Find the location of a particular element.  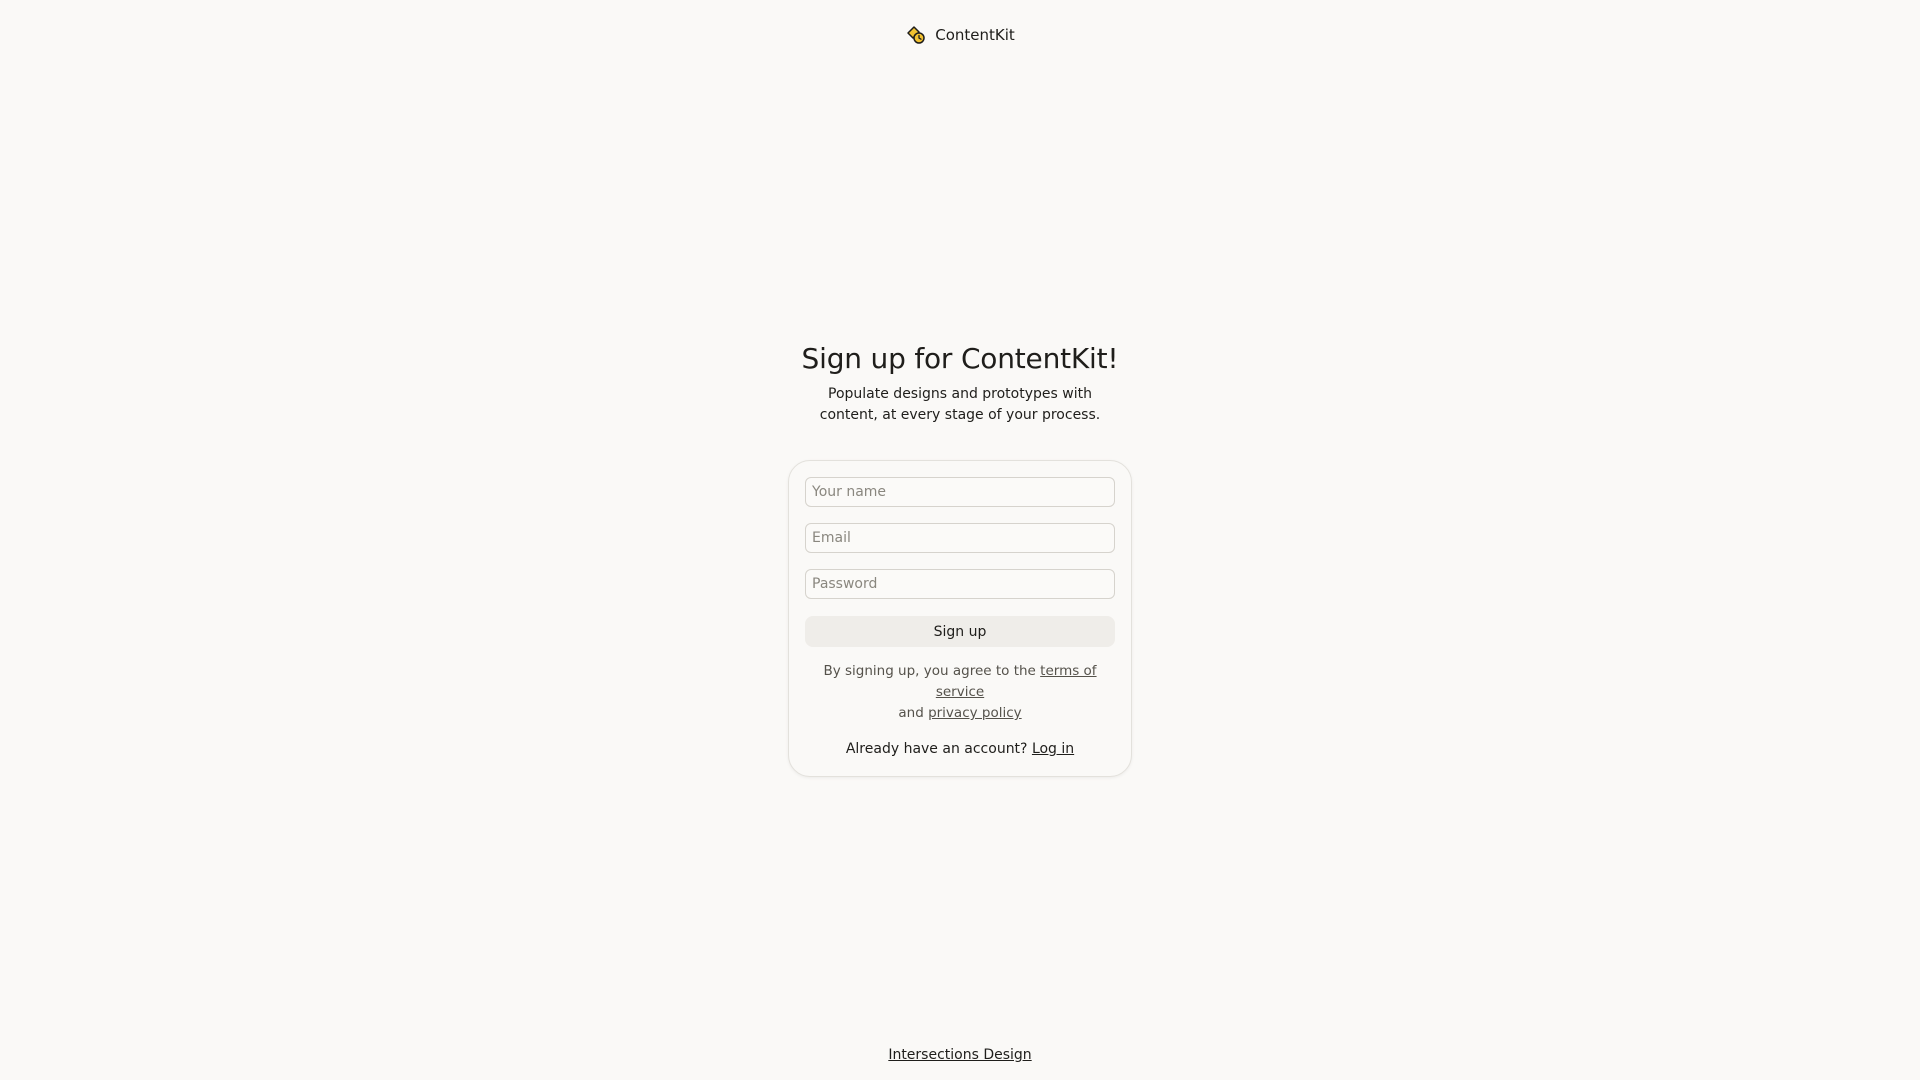

password-input is located at coordinates (960, 584).